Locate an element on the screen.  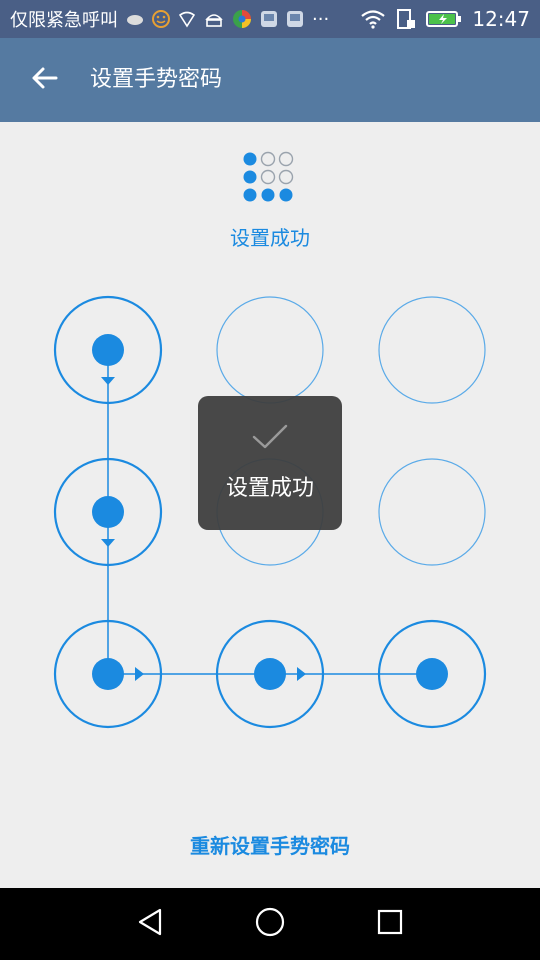
app-icon is located at coordinates (242, 19).